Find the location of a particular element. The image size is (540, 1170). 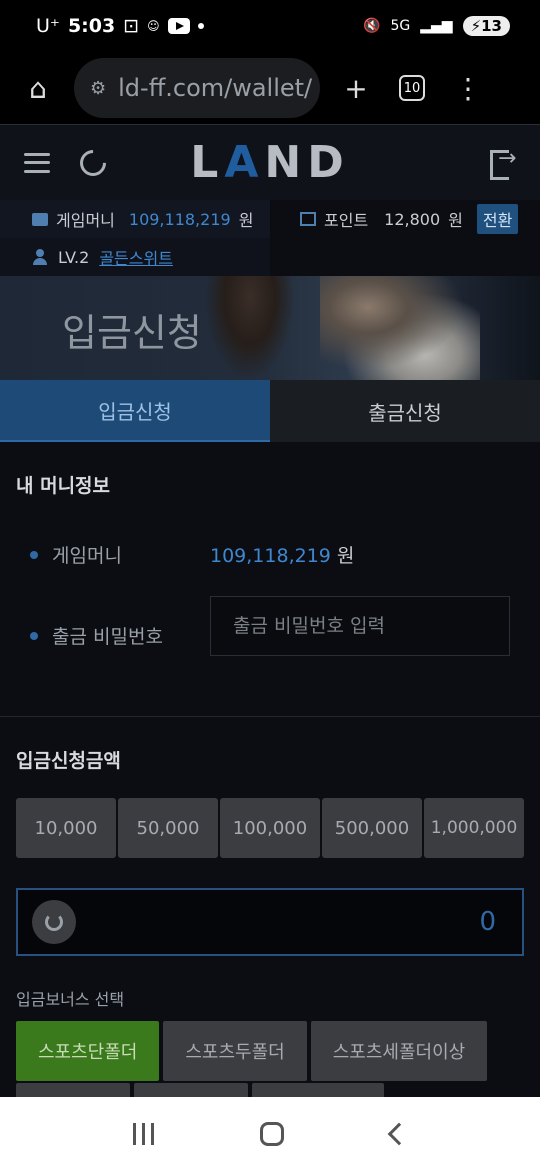

site-logo: LAND is located at coordinates (269, 162).